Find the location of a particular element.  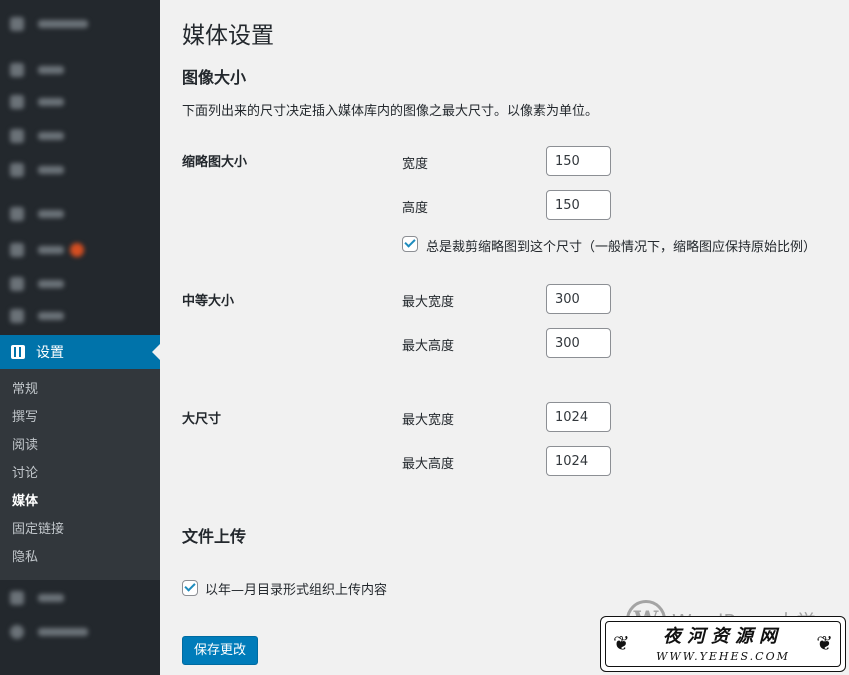

thumbnail-width-label: 宽度 is located at coordinates (415, 164).